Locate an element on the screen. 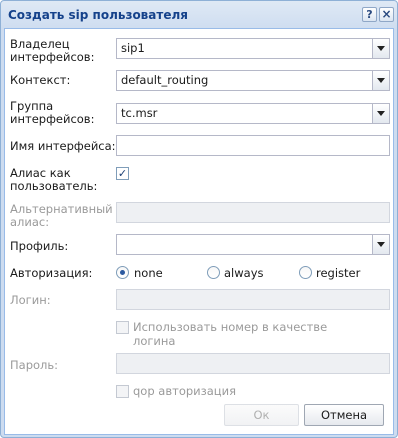  alias-as-user-label: Алиас как пользователь: is located at coordinates (54, 179).